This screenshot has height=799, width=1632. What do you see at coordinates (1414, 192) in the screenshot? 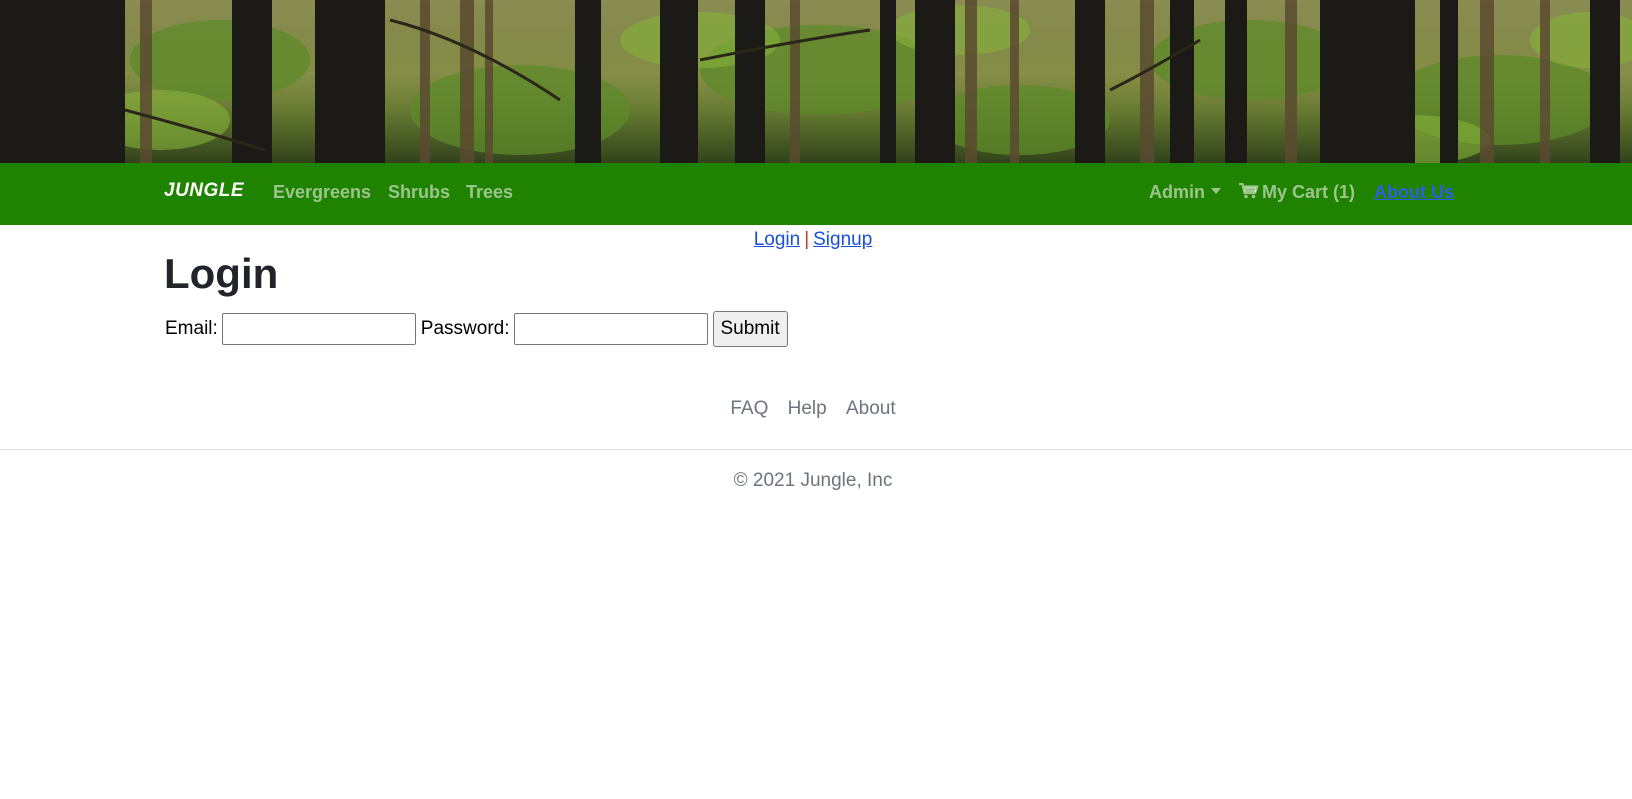
I see `about-us-link: About Us` at bounding box center [1414, 192].